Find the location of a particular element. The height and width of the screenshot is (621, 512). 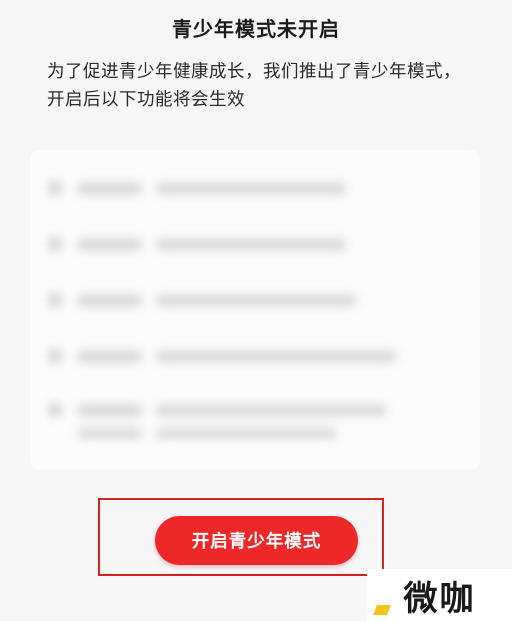

watermark-logo: 微咖 is located at coordinates (439, 598).